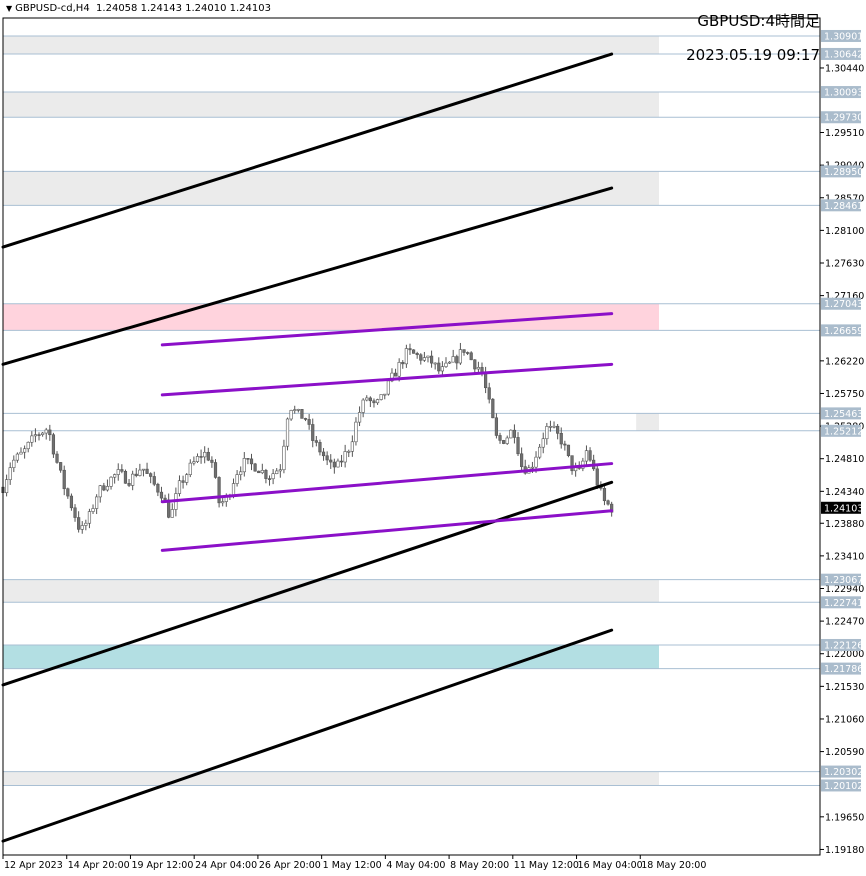 This screenshot has width=866, height=876. Describe the element at coordinates (843, 431) in the screenshot. I see `level-label: 1.25212` at that location.